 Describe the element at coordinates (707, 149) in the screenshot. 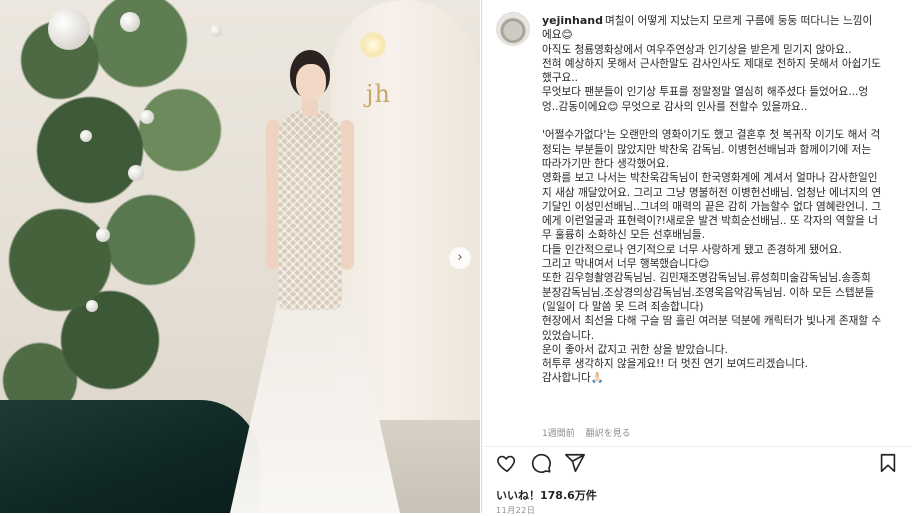

I see `caption-line: 정되는 부분들이 많았지만 박찬욱 감독님. 이병헌선배님과 함께이기에 저는` at that location.